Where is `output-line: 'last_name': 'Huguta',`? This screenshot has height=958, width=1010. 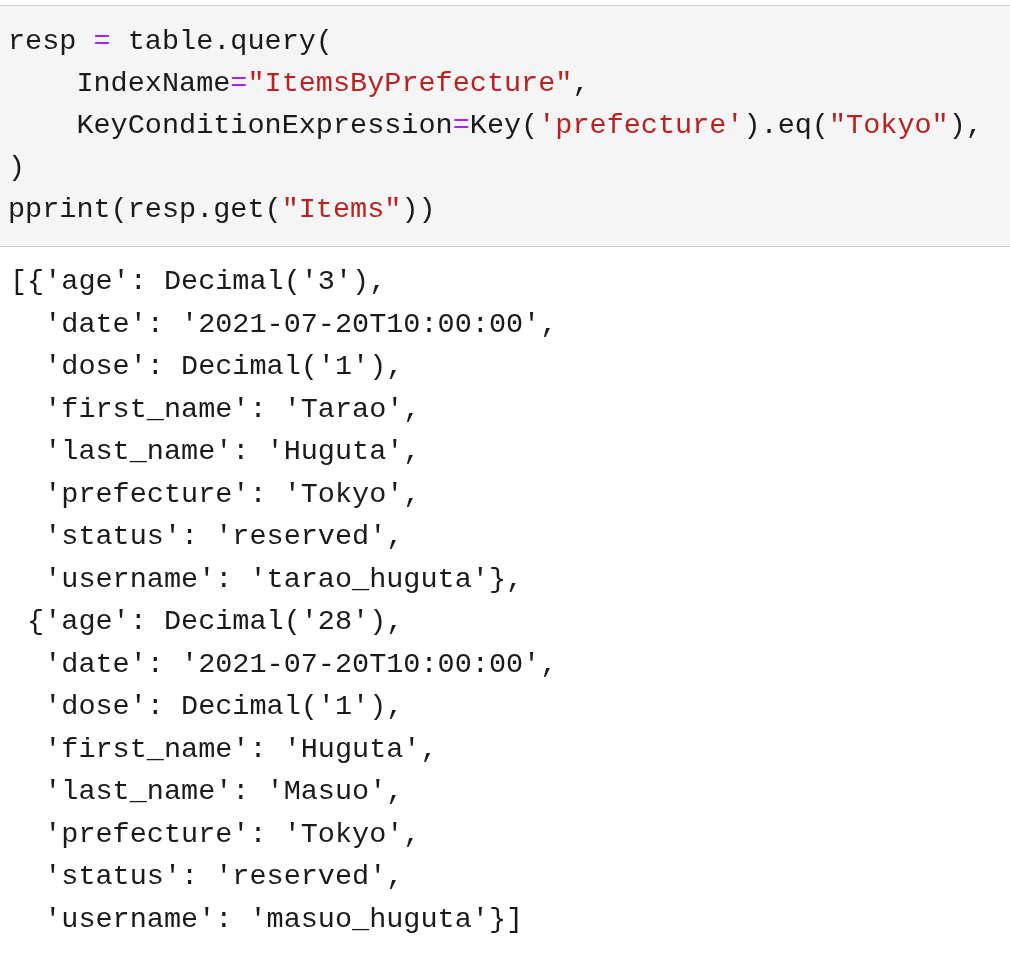 output-line: 'last_name': 'Huguta', is located at coordinates (232, 452).